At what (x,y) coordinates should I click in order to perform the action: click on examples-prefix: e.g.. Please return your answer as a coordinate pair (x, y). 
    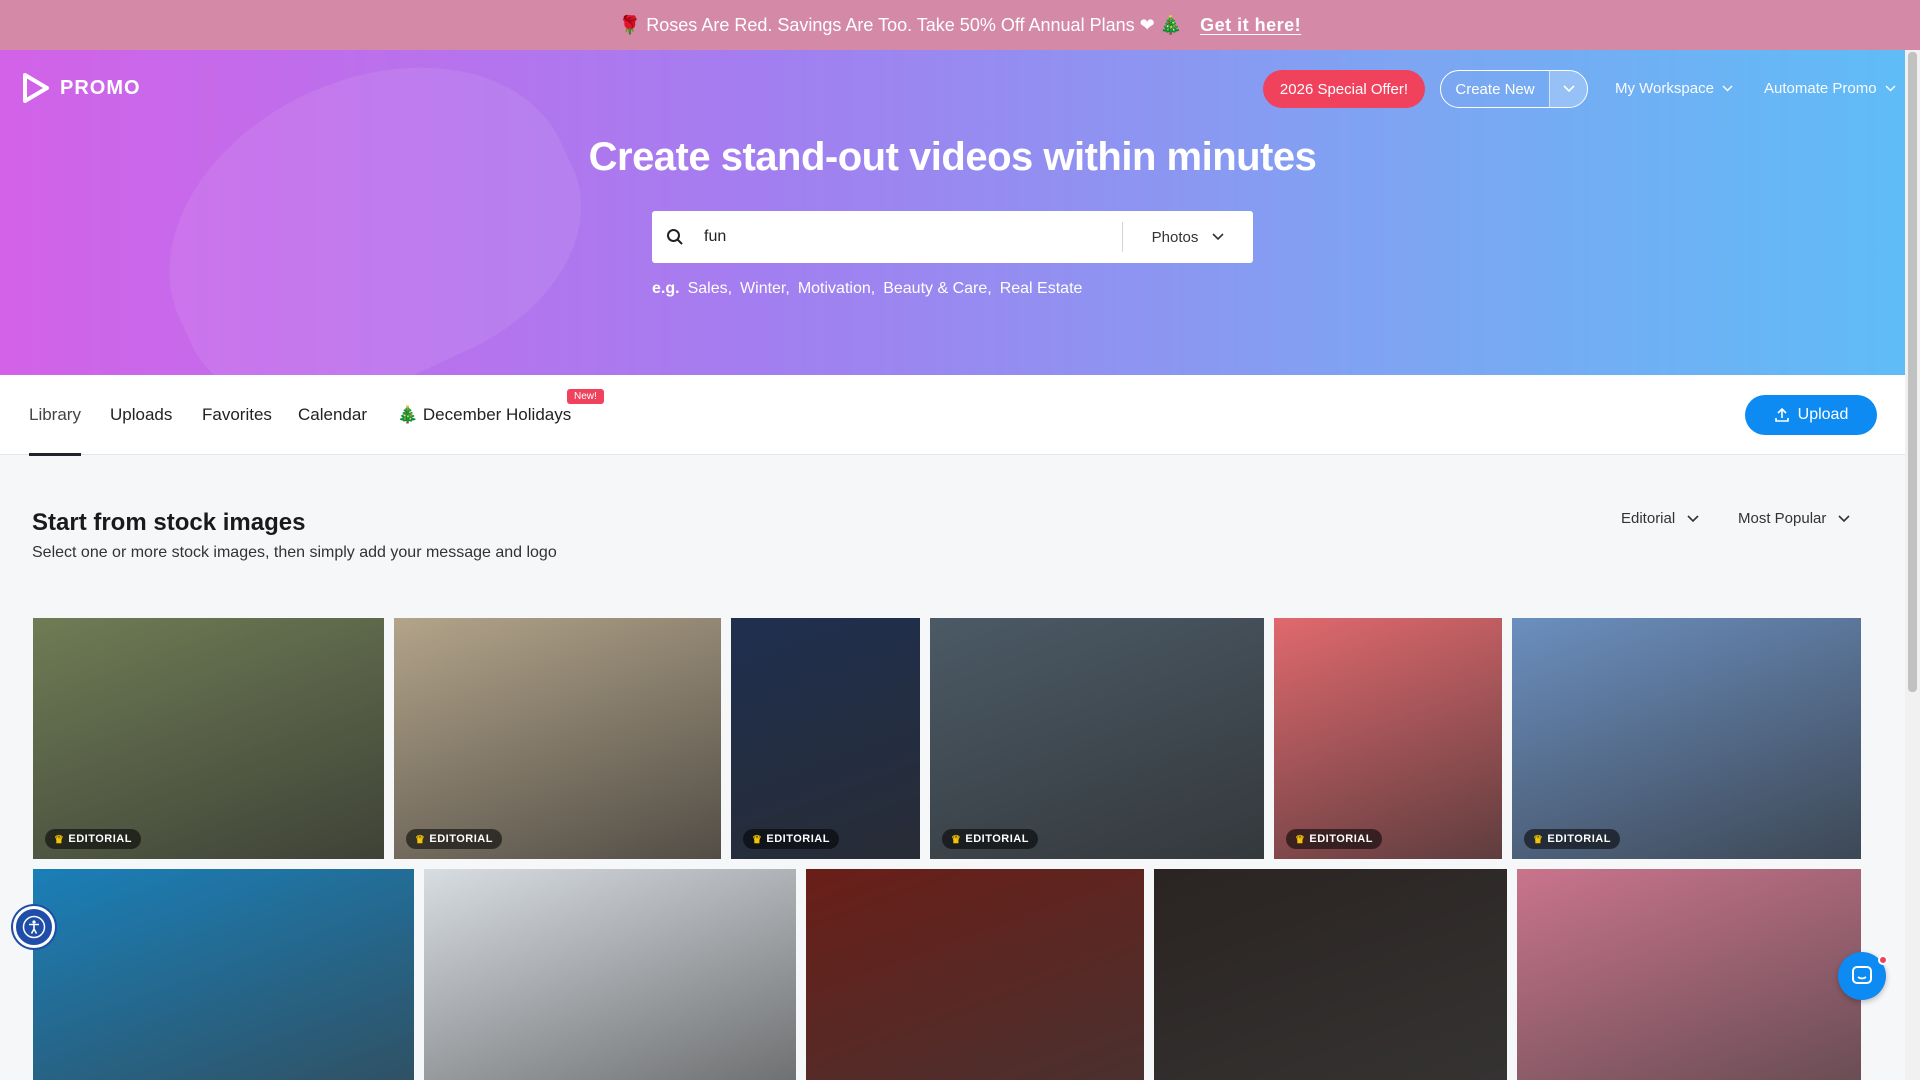
    Looking at the image, I should click on (666, 288).